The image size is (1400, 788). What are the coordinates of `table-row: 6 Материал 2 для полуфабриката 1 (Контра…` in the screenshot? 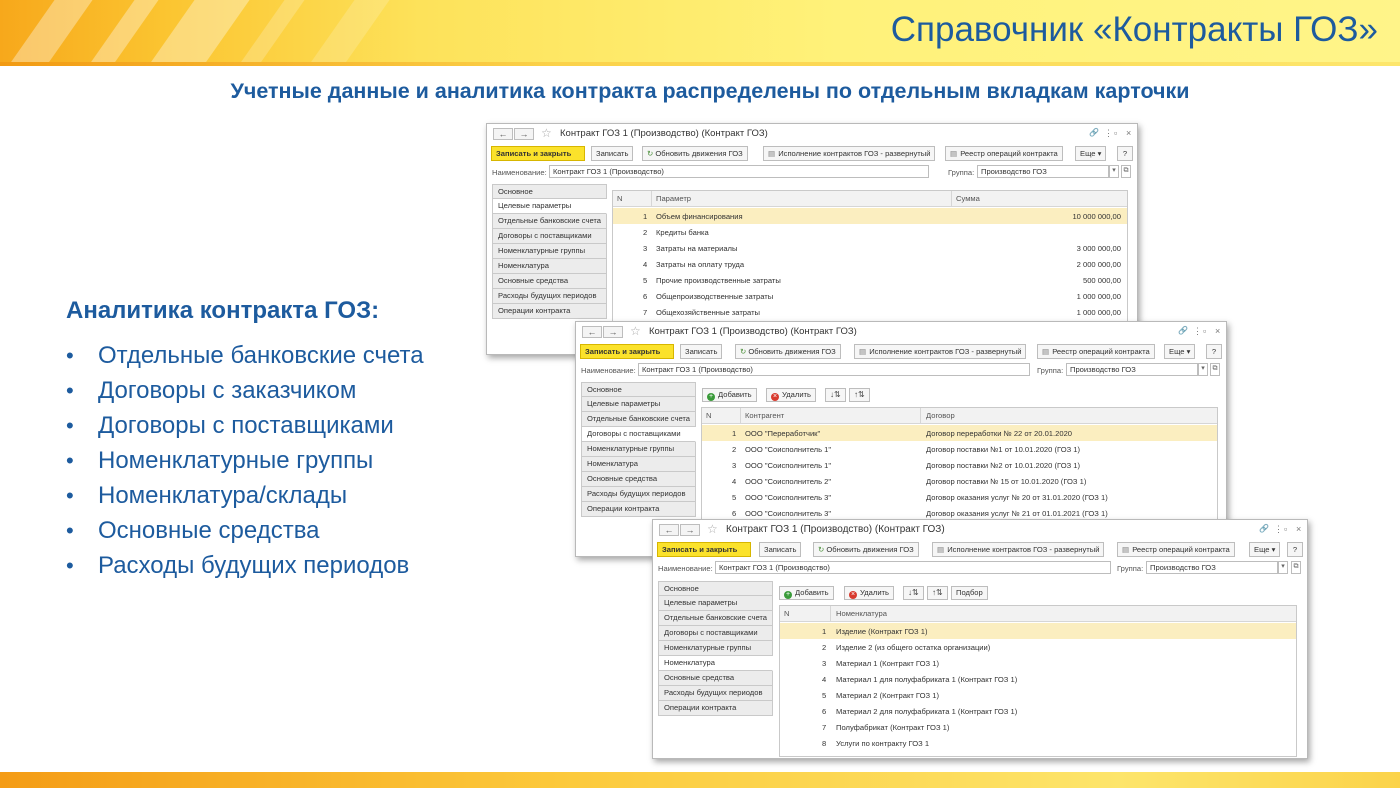 It's located at (1038, 711).